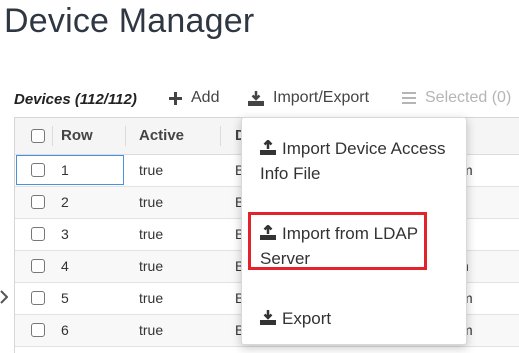 The height and width of the screenshot is (353, 519). I want to click on row-number-cell: 3, so click(65, 234).